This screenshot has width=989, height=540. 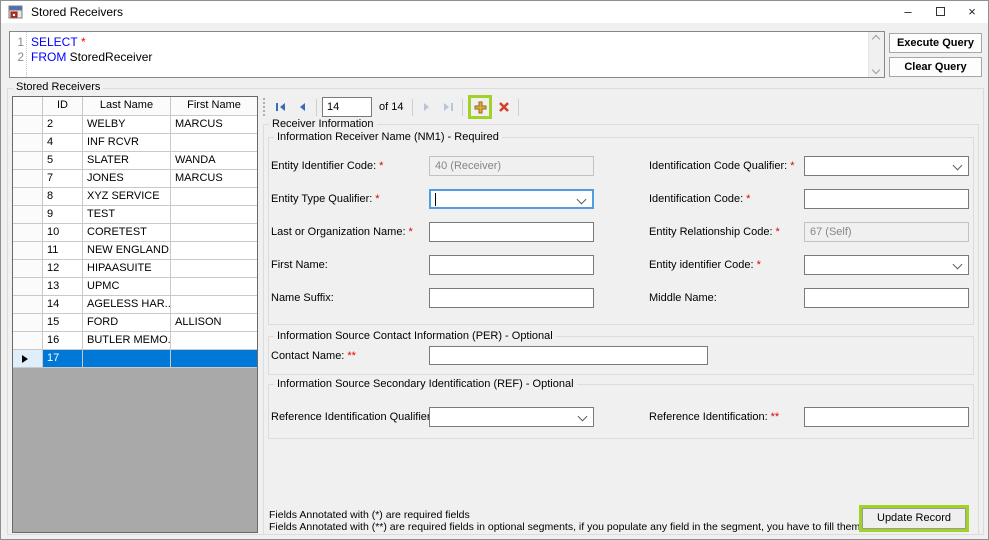 What do you see at coordinates (63, 197) in the screenshot?
I see `grid-cell: 8` at bounding box center [63, 197].